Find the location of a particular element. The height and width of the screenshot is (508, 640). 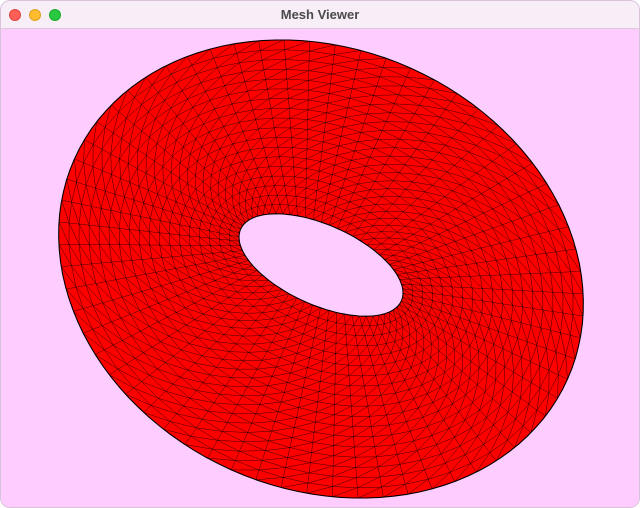

window-title: Mesh Viewer is located at coordinates (320, 14).